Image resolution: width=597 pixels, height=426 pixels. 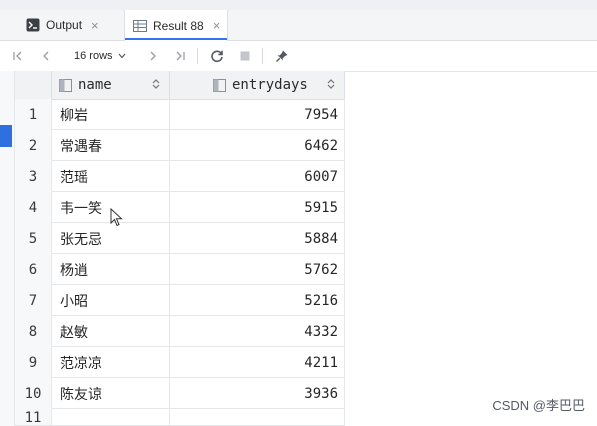 I want to click on table-row: 3 范瑶 6007, so click(x=180, y=176).